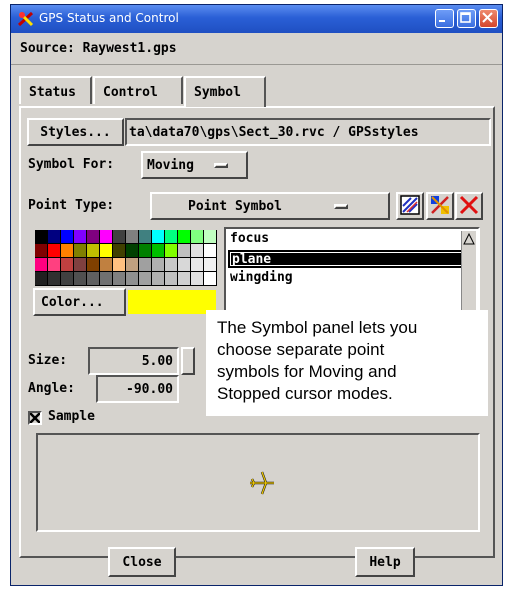 The width and height of the screenshot is (511, 590). What do you see at coordinates (256, 19) in the screenshot?
I see `title-bar: GPS Status and Control` at bounding box center [256, 19].